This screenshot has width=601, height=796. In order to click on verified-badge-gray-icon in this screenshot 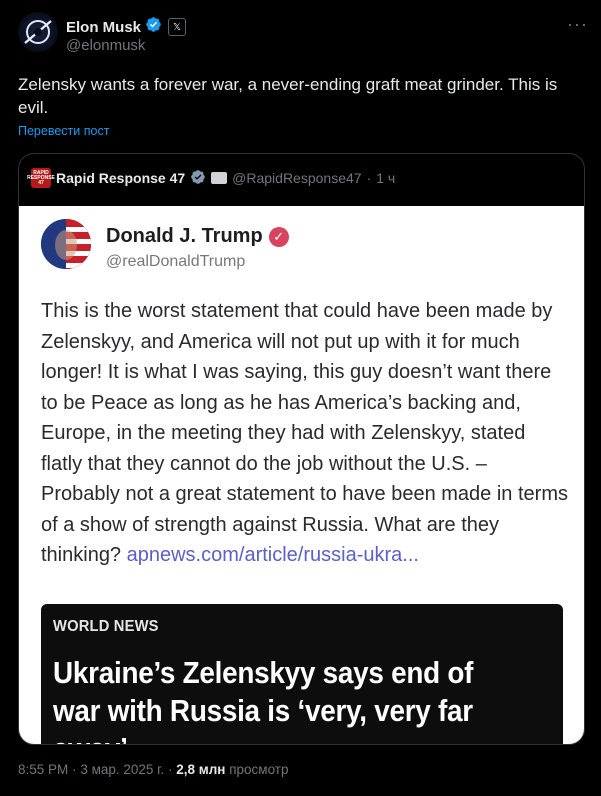, I will do `click(198, 178)`.